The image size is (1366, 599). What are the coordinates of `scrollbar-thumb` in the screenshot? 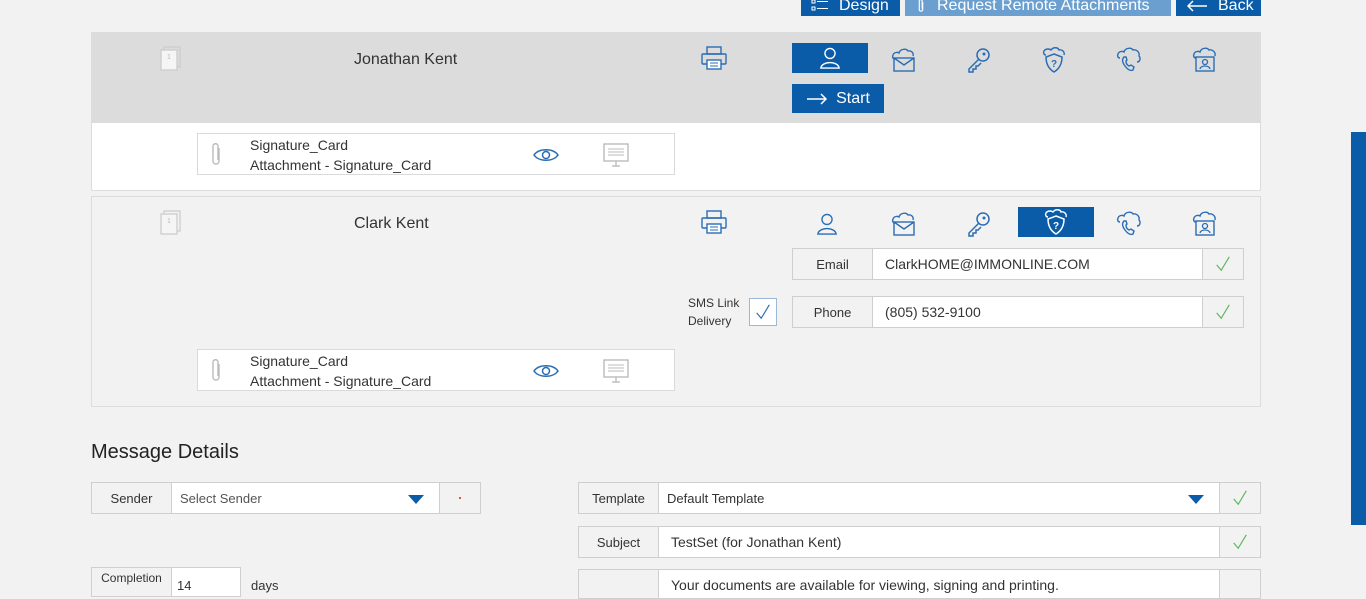 It's located at (1358, 328).